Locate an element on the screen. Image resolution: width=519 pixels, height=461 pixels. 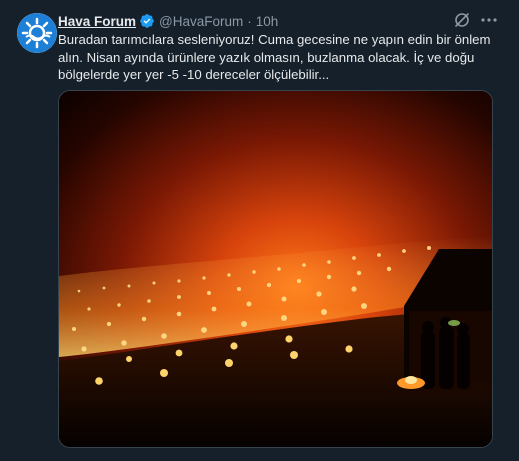
tweet-header: Hava Forum @HavaForum · 10h is located at coordinates (168, 21).